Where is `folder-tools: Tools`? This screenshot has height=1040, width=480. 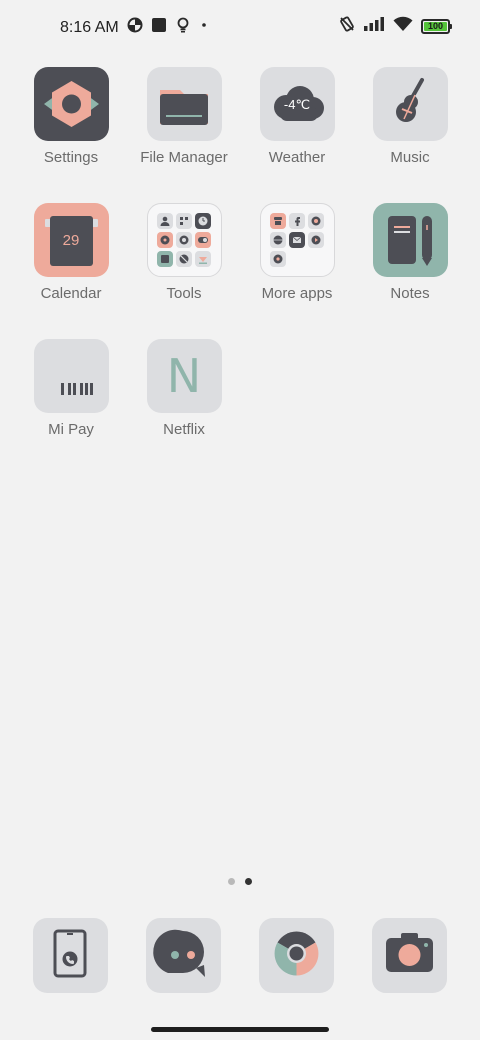
folder-tools: Tools is located at coordinates (184, 252).